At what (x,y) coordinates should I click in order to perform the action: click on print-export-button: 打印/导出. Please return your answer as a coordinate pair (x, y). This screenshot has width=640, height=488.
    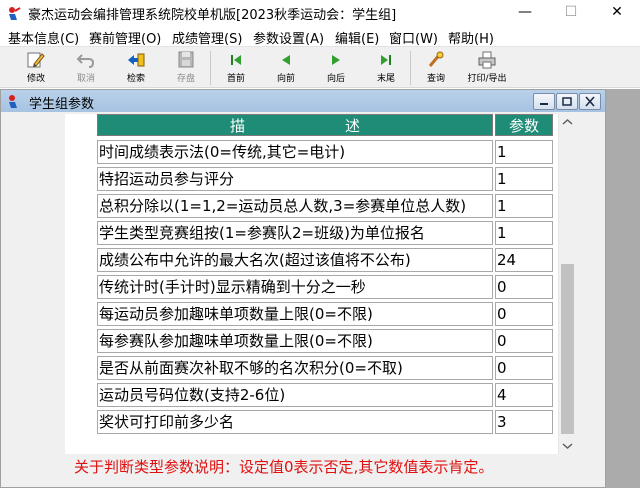
    Looking at the image, I should click on (487, 68).